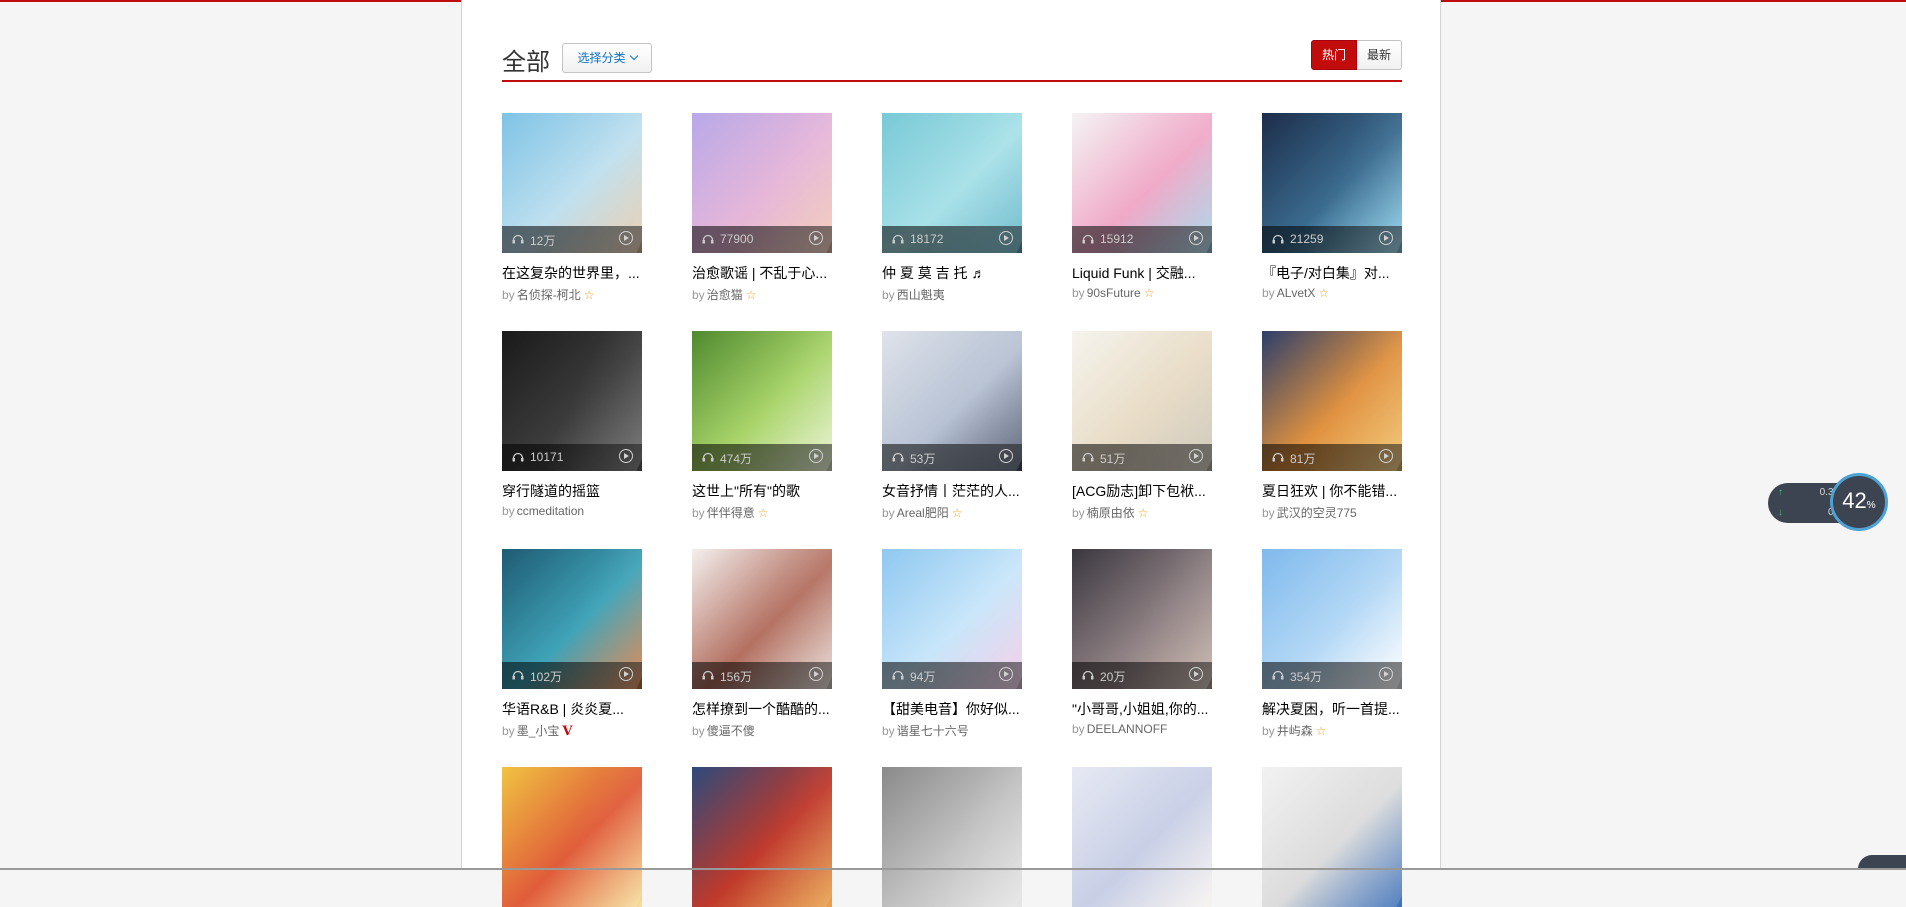  I want to click on playlist-cover: 51万, so click(1142, 401).